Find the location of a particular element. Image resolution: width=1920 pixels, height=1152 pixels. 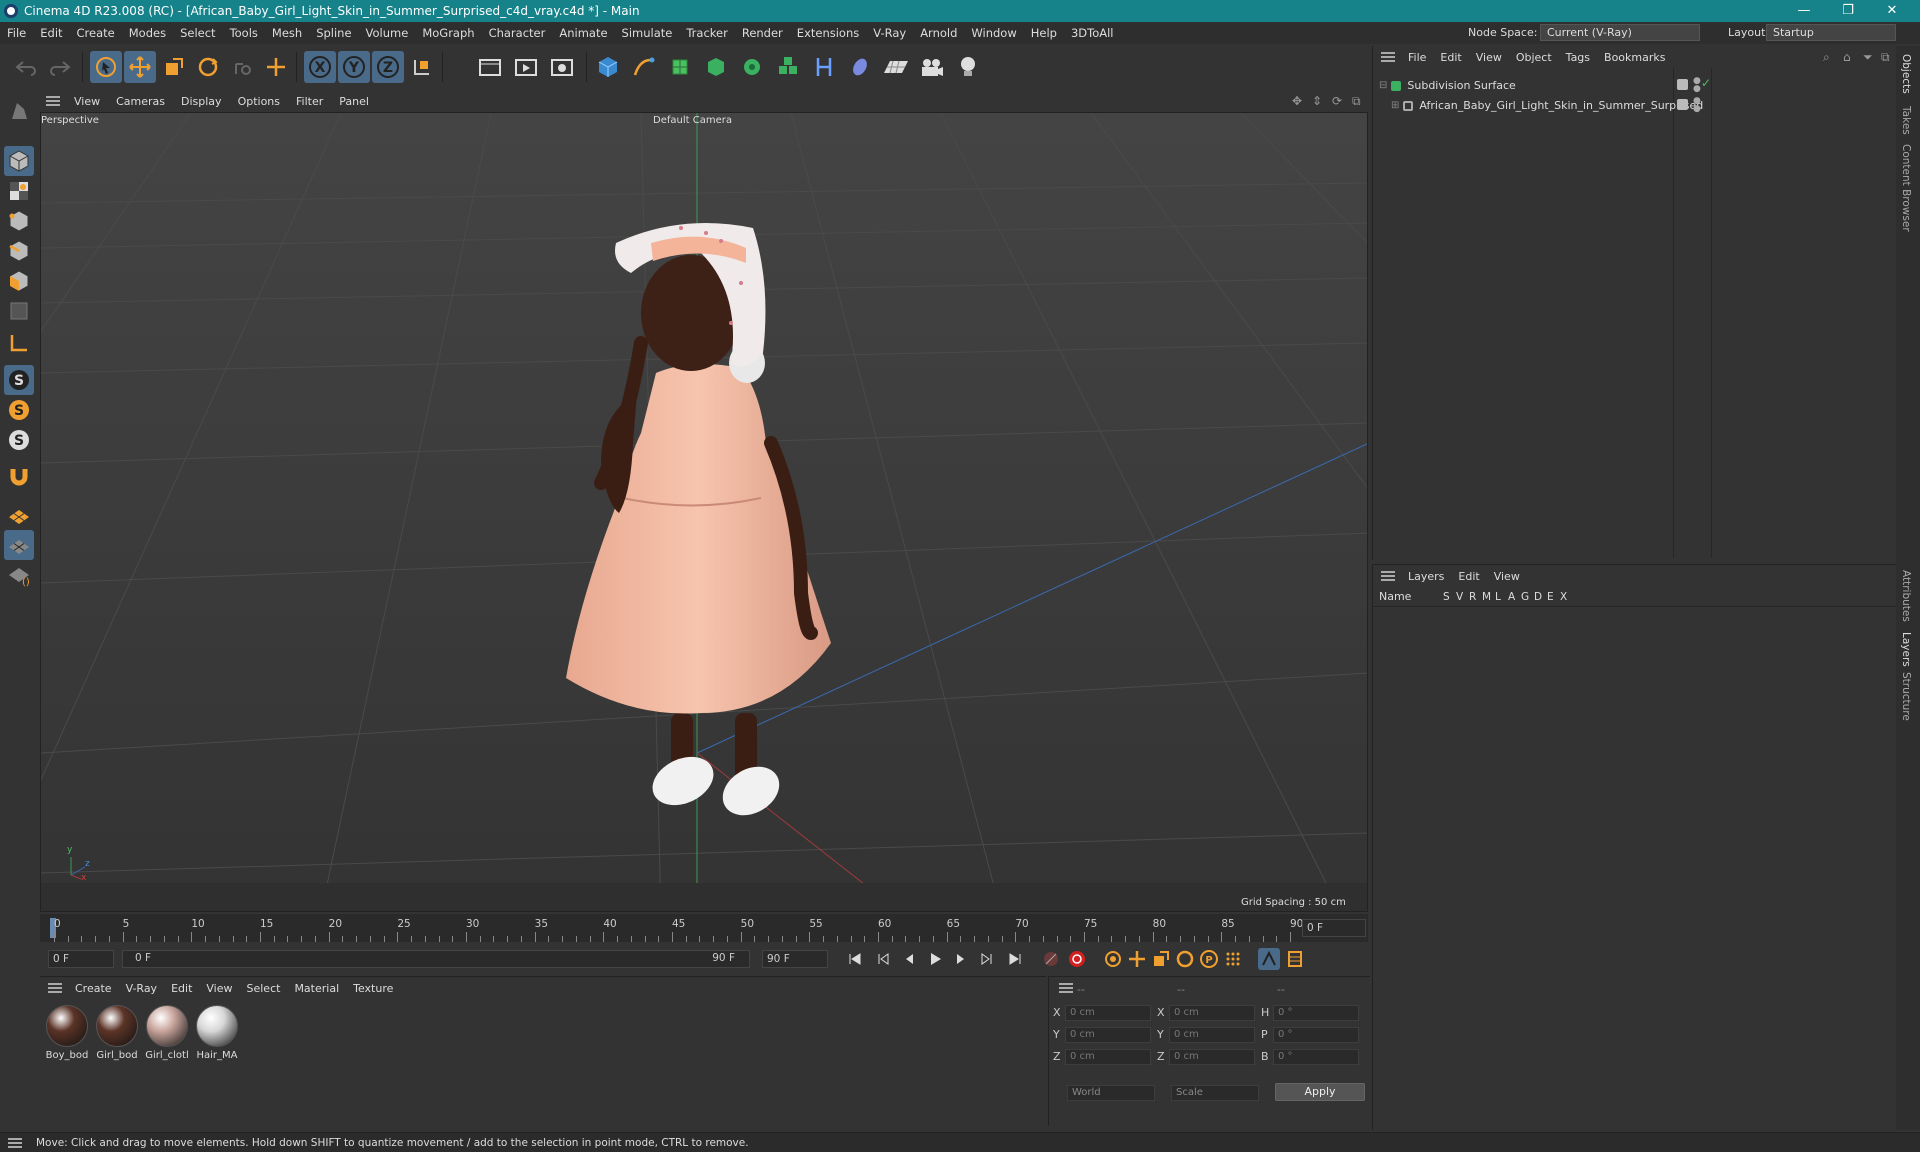

layer-col-flag: X is located at coordinates (1566, 597).